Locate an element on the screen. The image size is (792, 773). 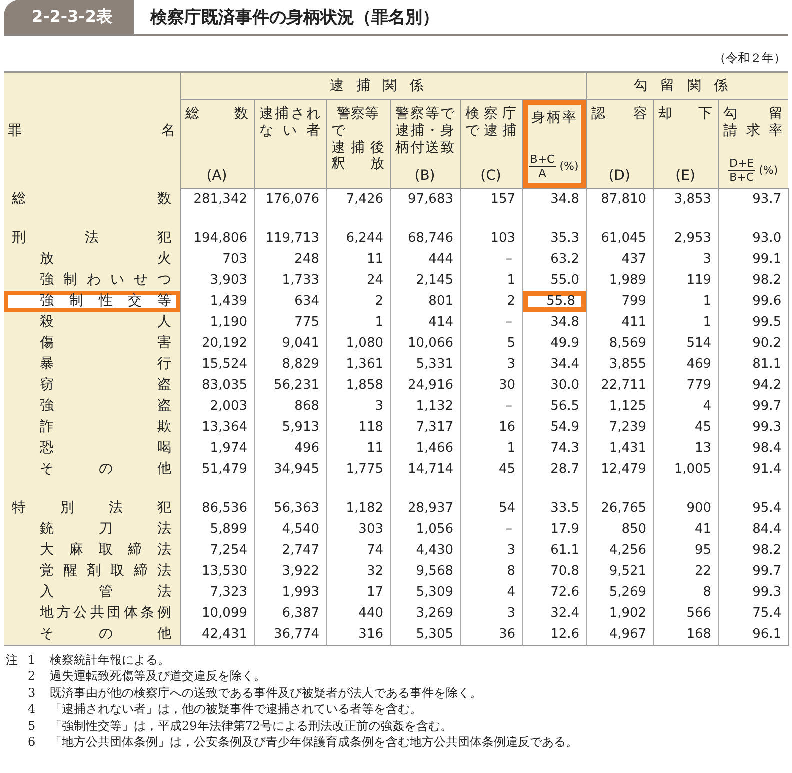
table-cell: 5 is located at coordinates (491, 343).